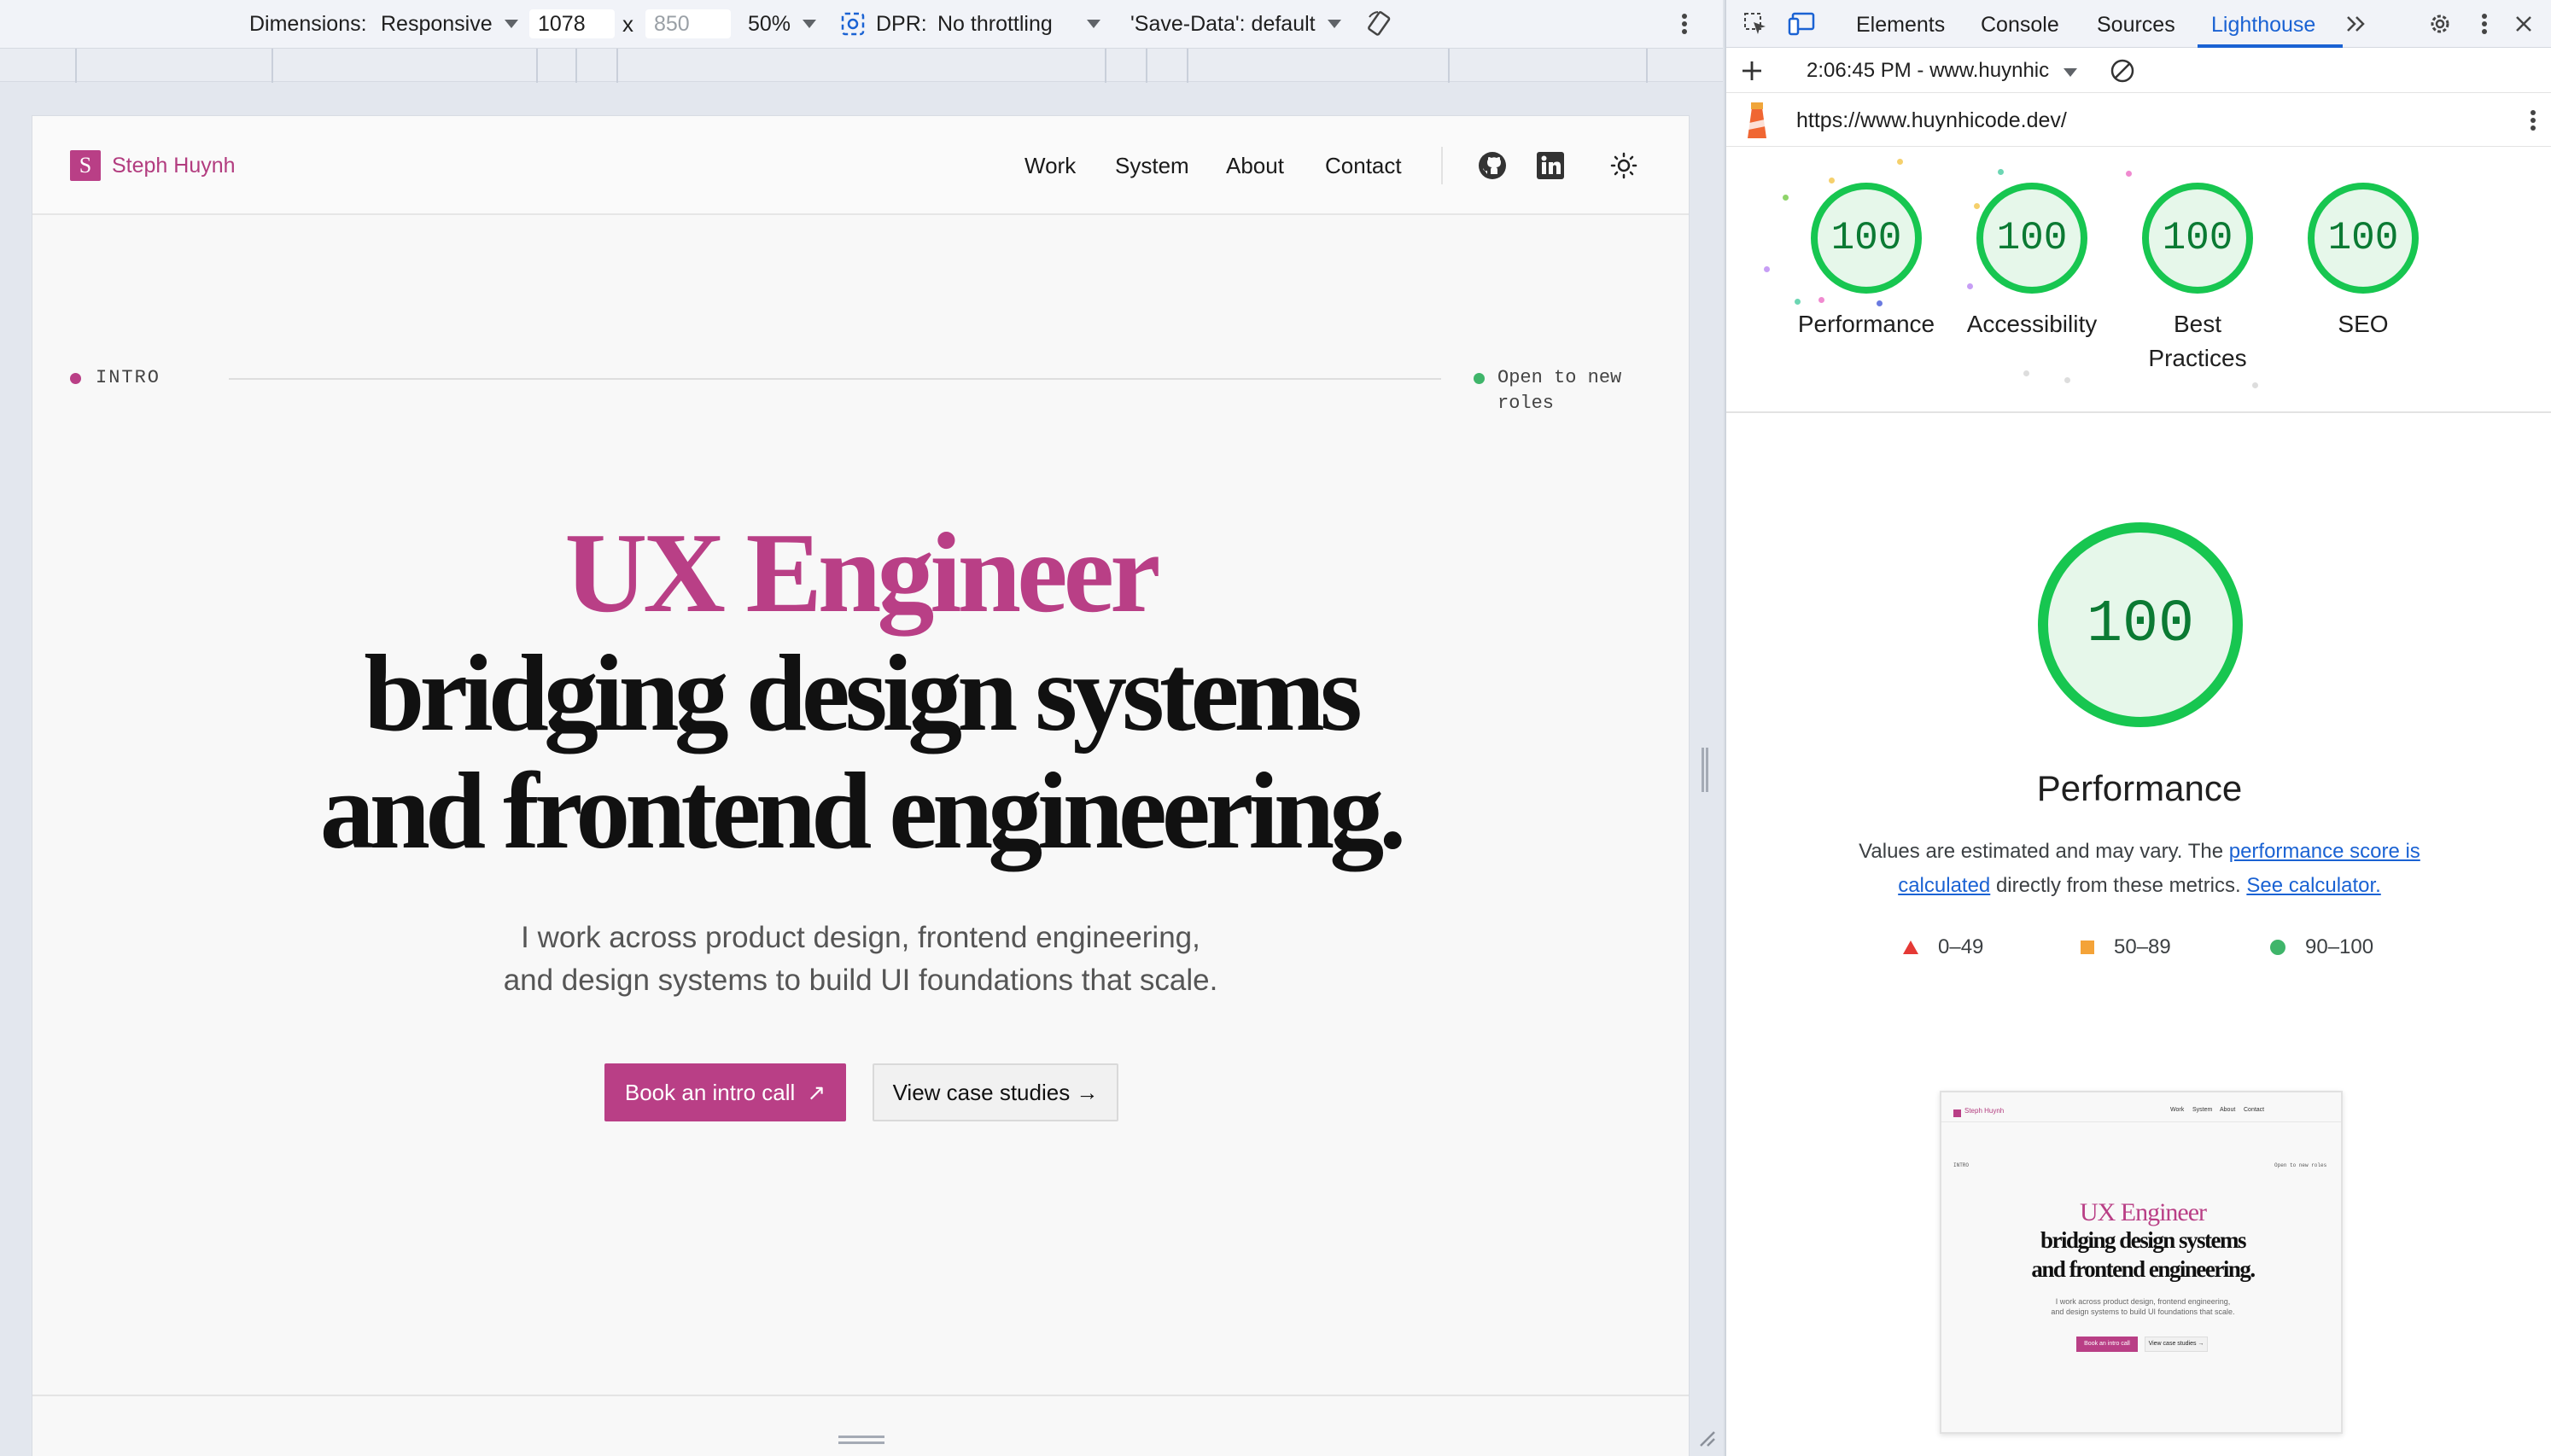 The image size is (2551, 1456). Describe the element at coordinates (2020, 24) in the screenshot. I see `tab-console: Console` at that location.